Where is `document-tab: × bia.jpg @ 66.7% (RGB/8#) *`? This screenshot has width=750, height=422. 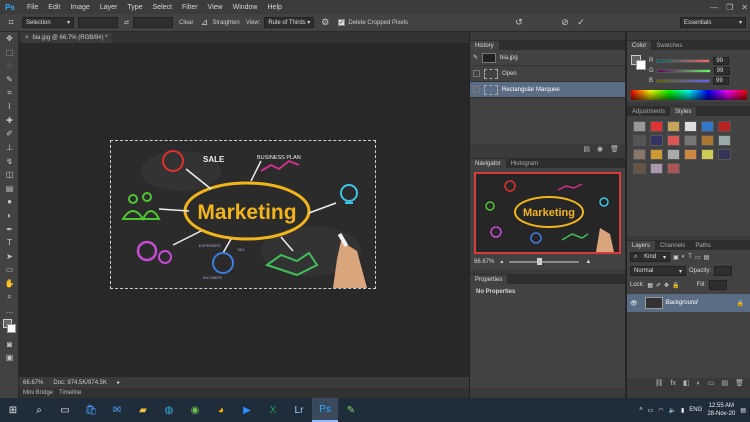 document-tab: × bia.jpg @ 66.7% (RGB/8#) * is located at coordinates (66, 38).